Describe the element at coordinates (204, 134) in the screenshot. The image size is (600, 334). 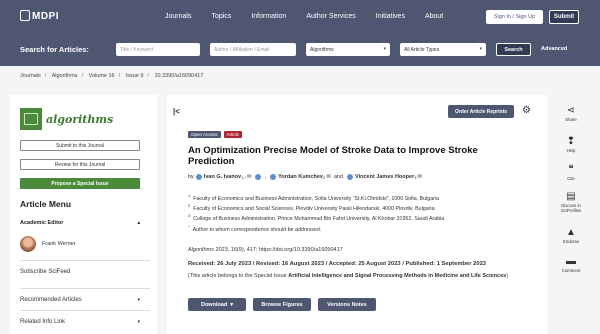
I see `open-access-badge: Open Access` at that location.